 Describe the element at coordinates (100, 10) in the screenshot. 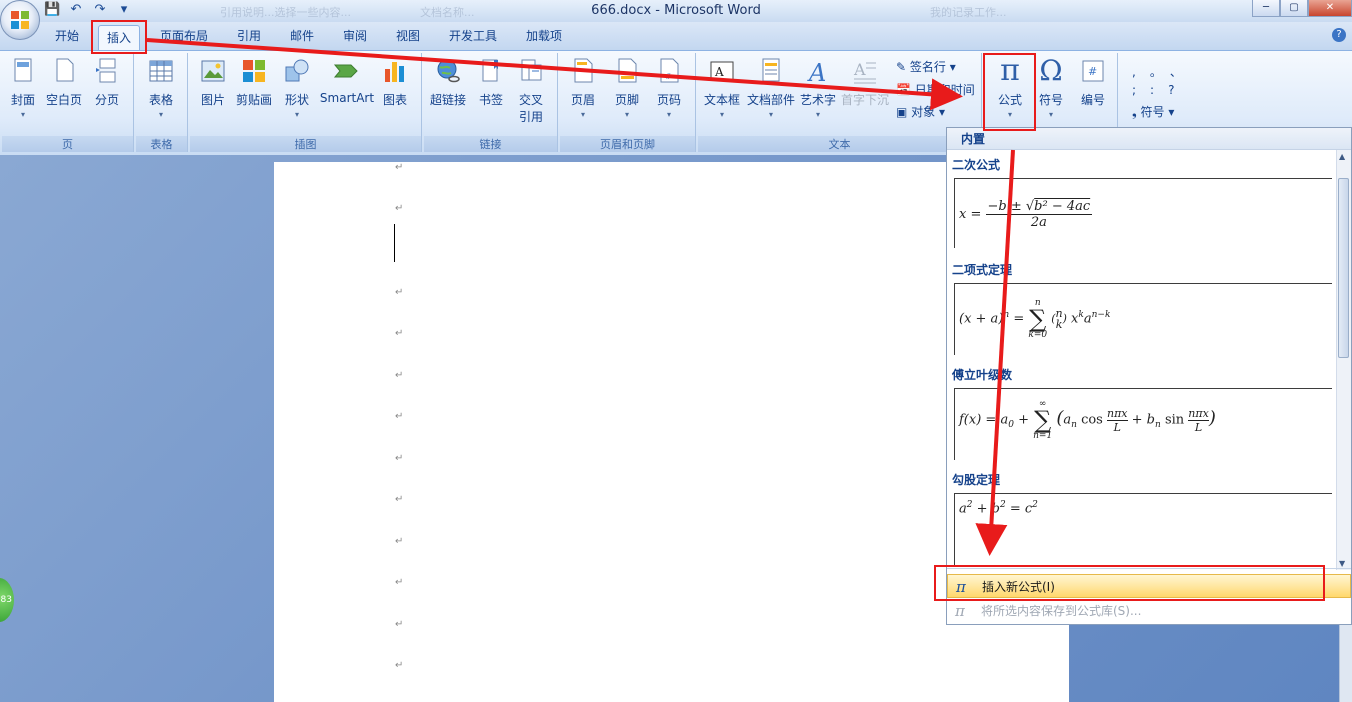

I see `redo-icon: ↷` at that location.